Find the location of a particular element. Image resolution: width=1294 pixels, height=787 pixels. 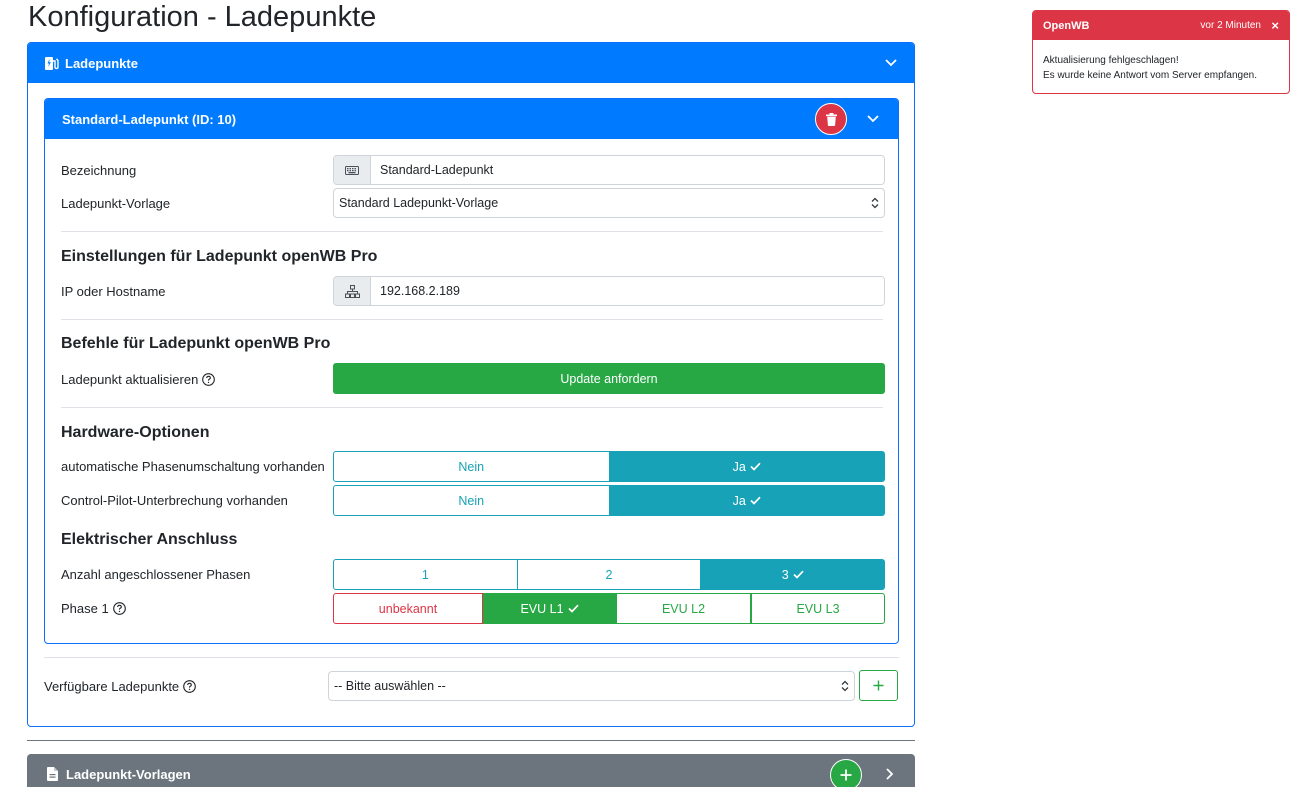

phases-label: Anzahl angeschlossener Phasen is located at coordinates (156, 574).